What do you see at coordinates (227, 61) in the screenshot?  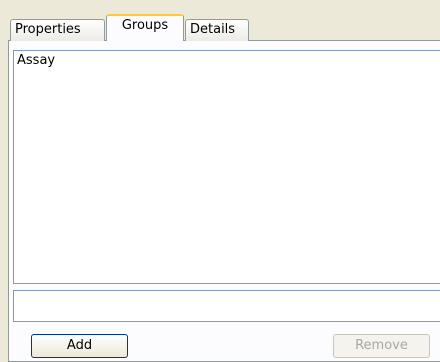 I see `list-item: Assay` at bounding box center [227, 61].